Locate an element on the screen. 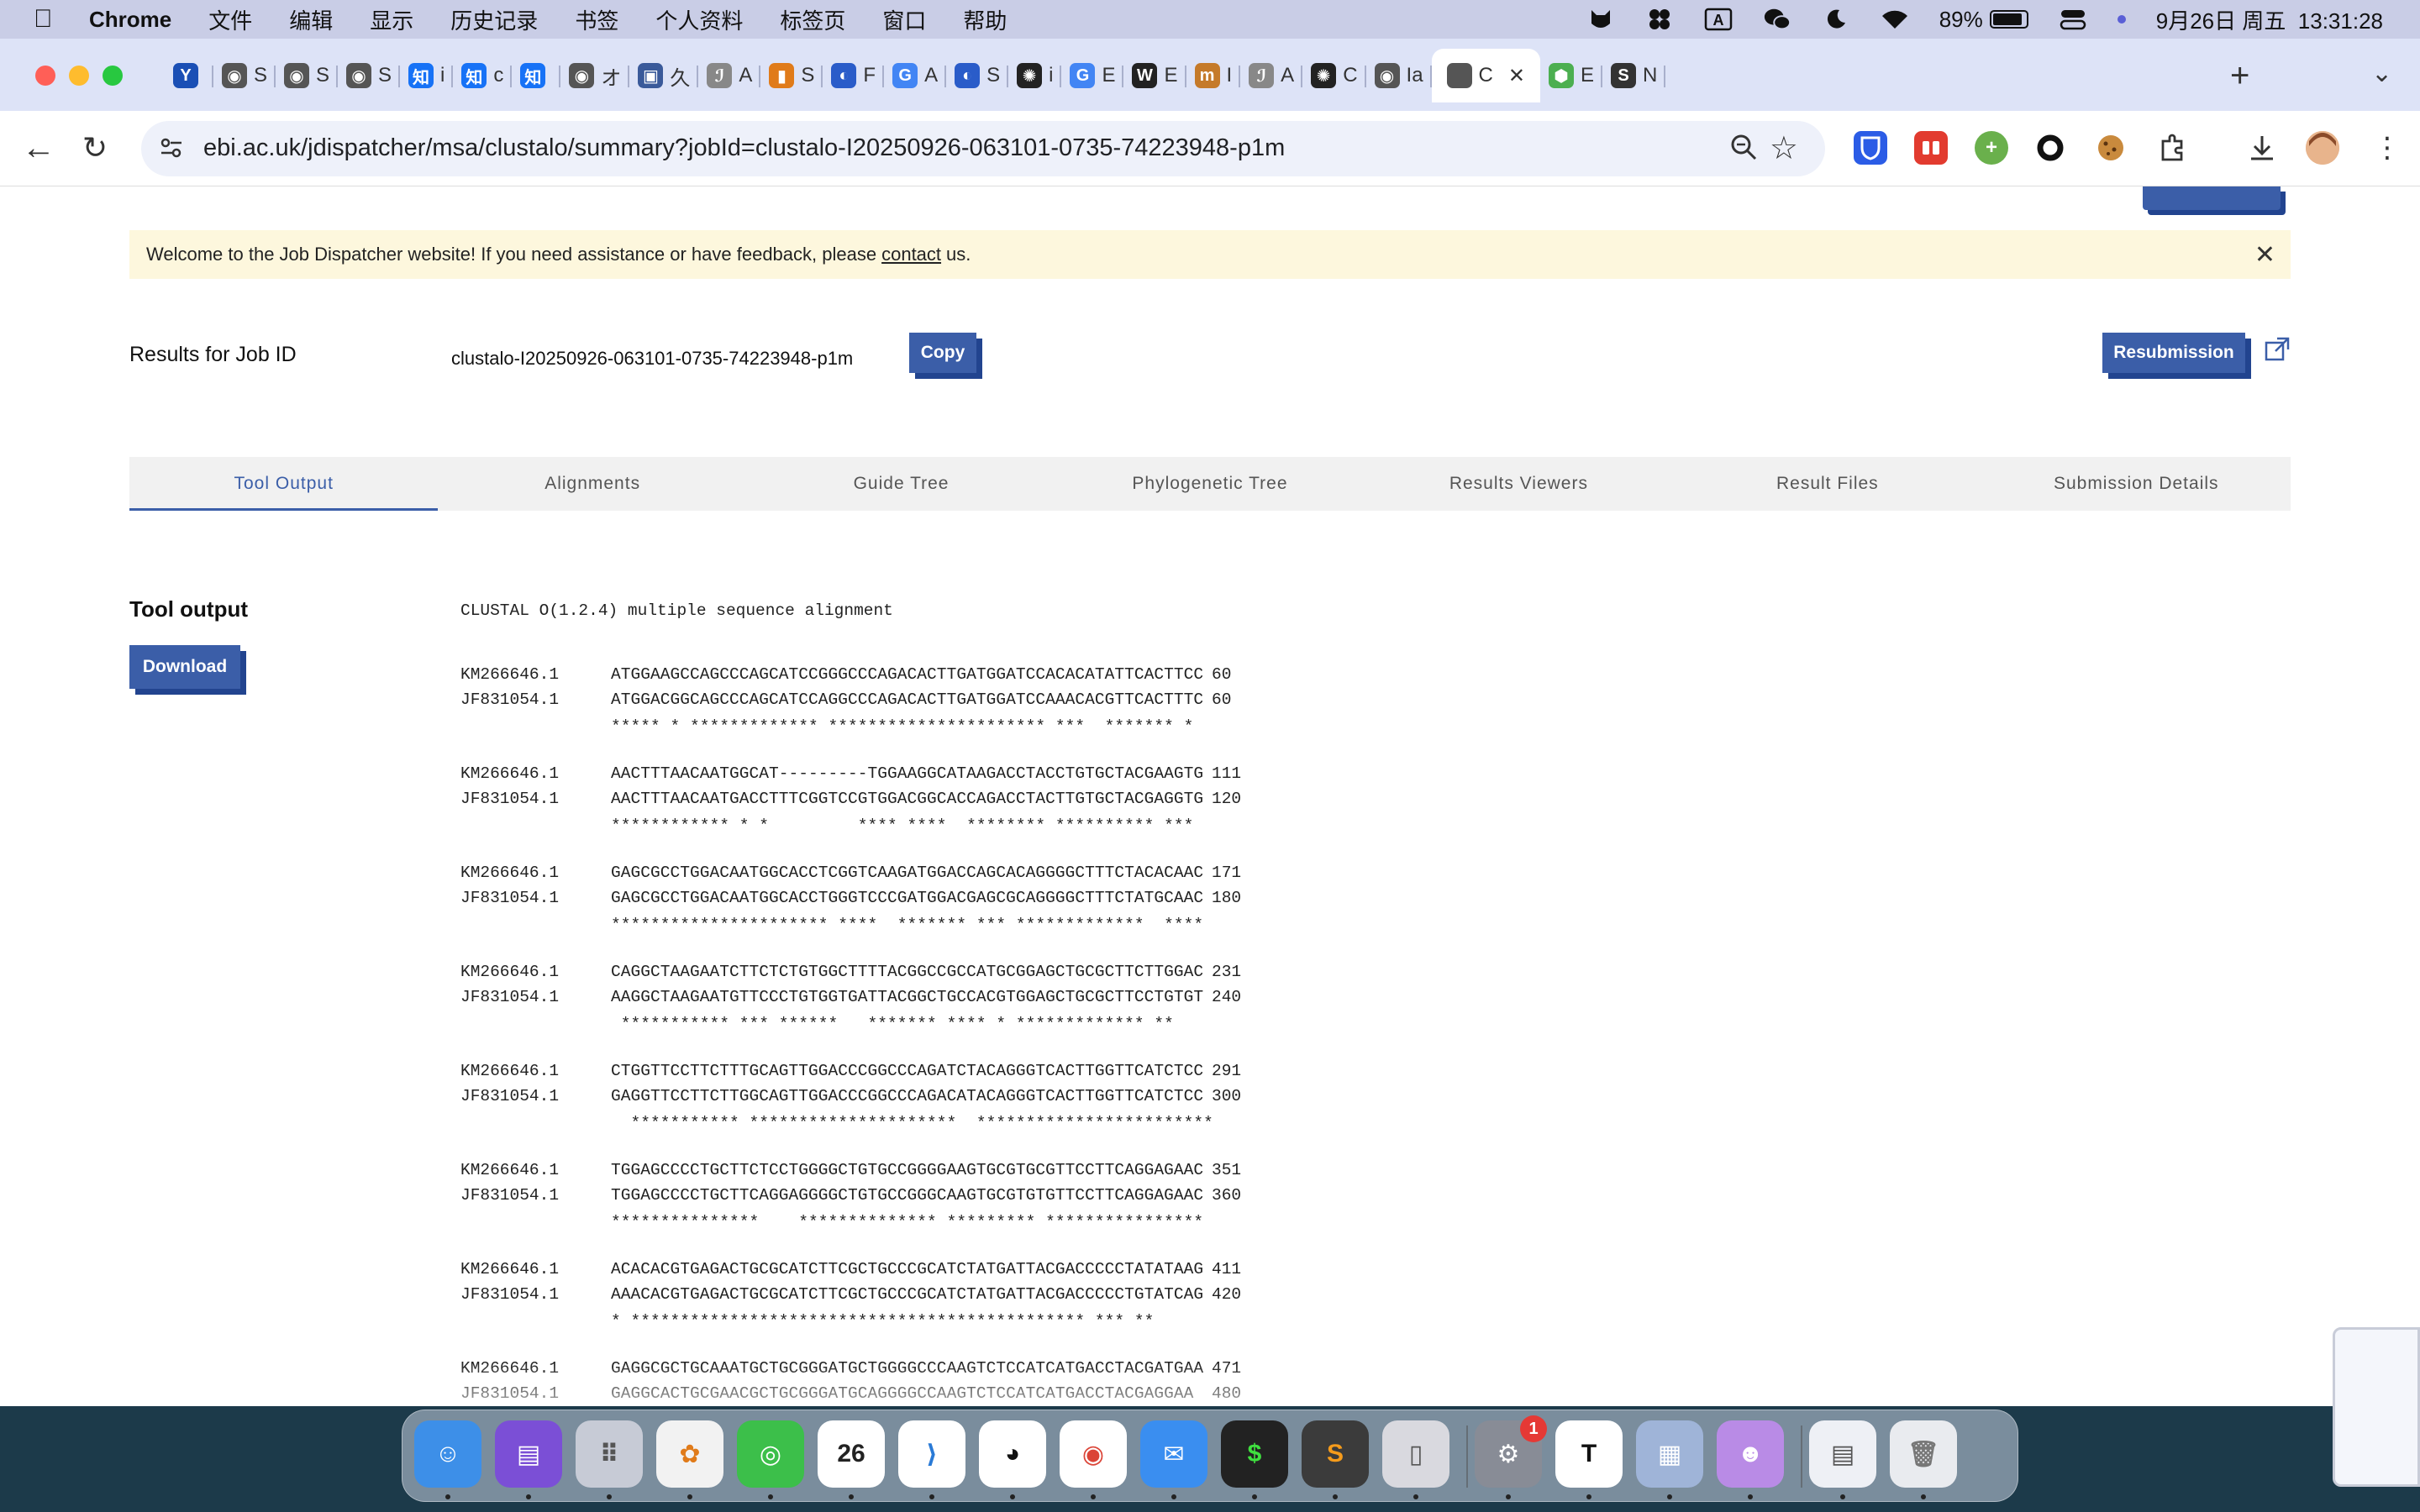 The image size is (2420, 1512). qq-icon: ◕ is located at coordinates (1013, 1454).